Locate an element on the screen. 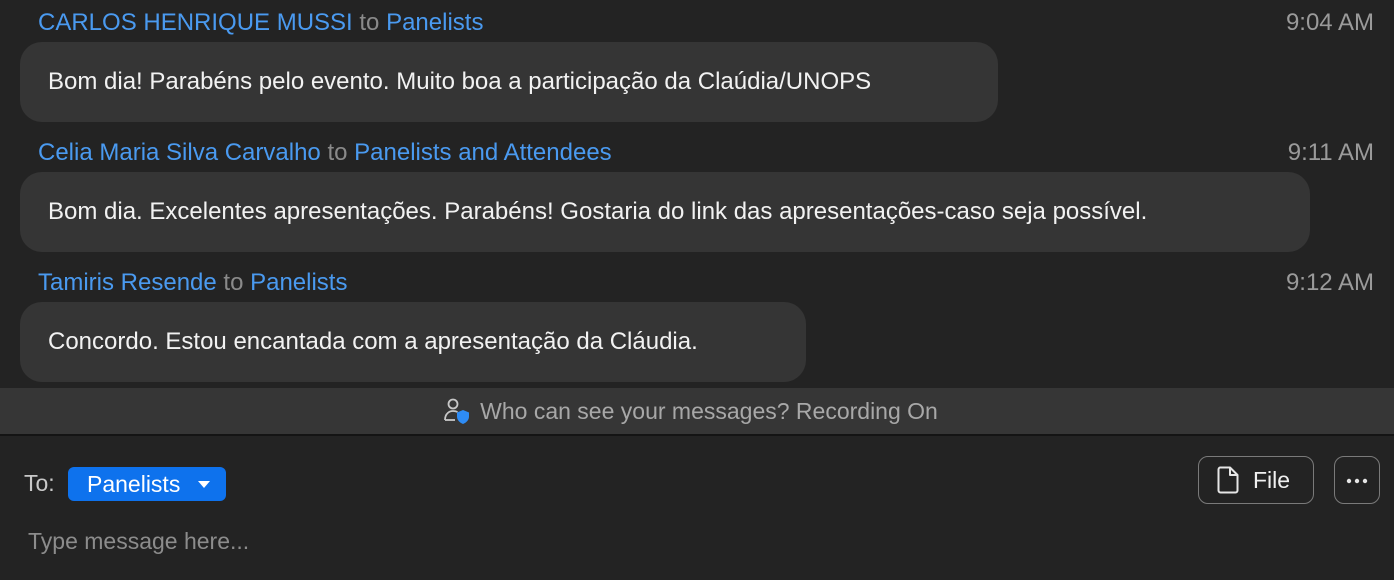 The height and width of the screenshot is (580, 1394). file-button-label: File is located at coordinates (1272, 479).